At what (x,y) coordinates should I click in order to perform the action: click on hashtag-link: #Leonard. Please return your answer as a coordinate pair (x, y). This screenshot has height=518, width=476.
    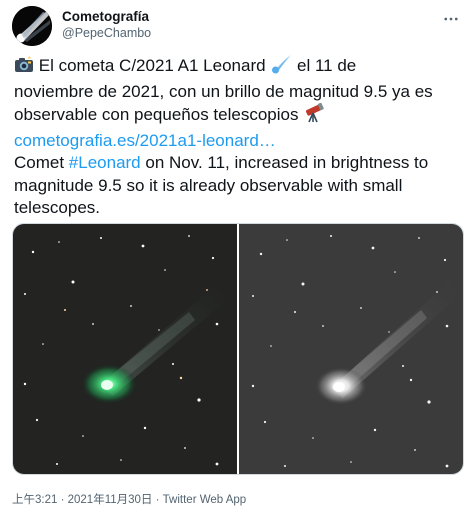
    Looking at the image, I should click on (105, 162).